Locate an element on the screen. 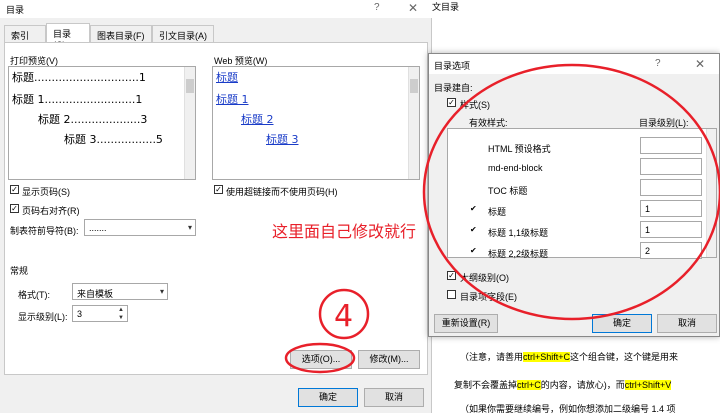 The height and width of the screenshot is (415, 720). styles-label: 样式(S) is located at coordinates (475, 105).